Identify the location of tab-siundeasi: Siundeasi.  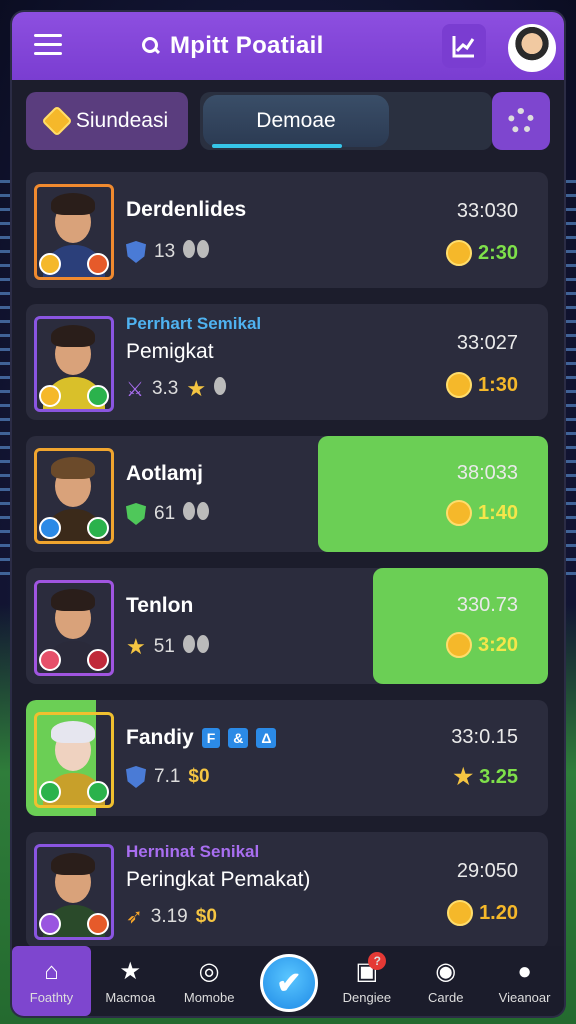
(107, 121).